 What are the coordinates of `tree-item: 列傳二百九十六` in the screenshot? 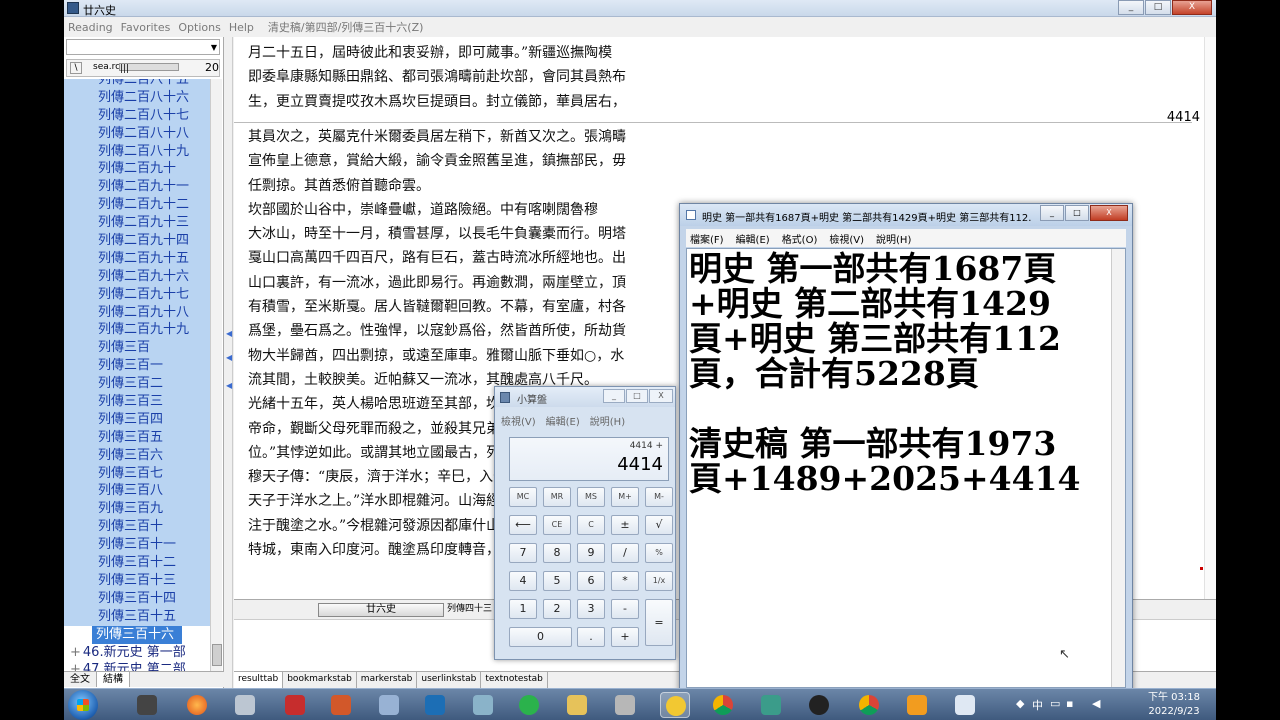 It's located at (137, 276).